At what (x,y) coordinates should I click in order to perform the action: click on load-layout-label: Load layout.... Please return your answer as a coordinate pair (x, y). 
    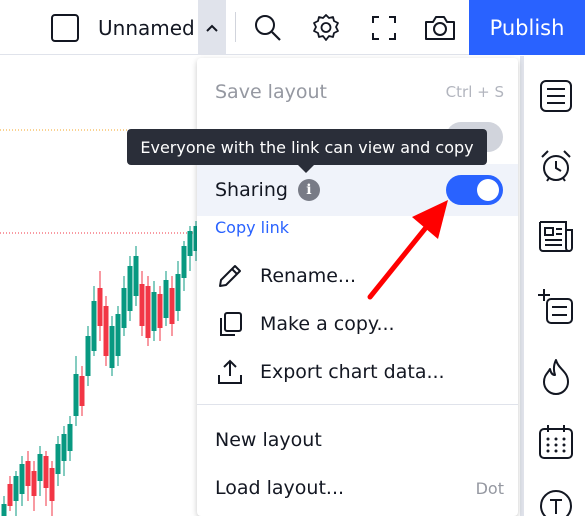
    Looking at the image, I should click on (280, 488).